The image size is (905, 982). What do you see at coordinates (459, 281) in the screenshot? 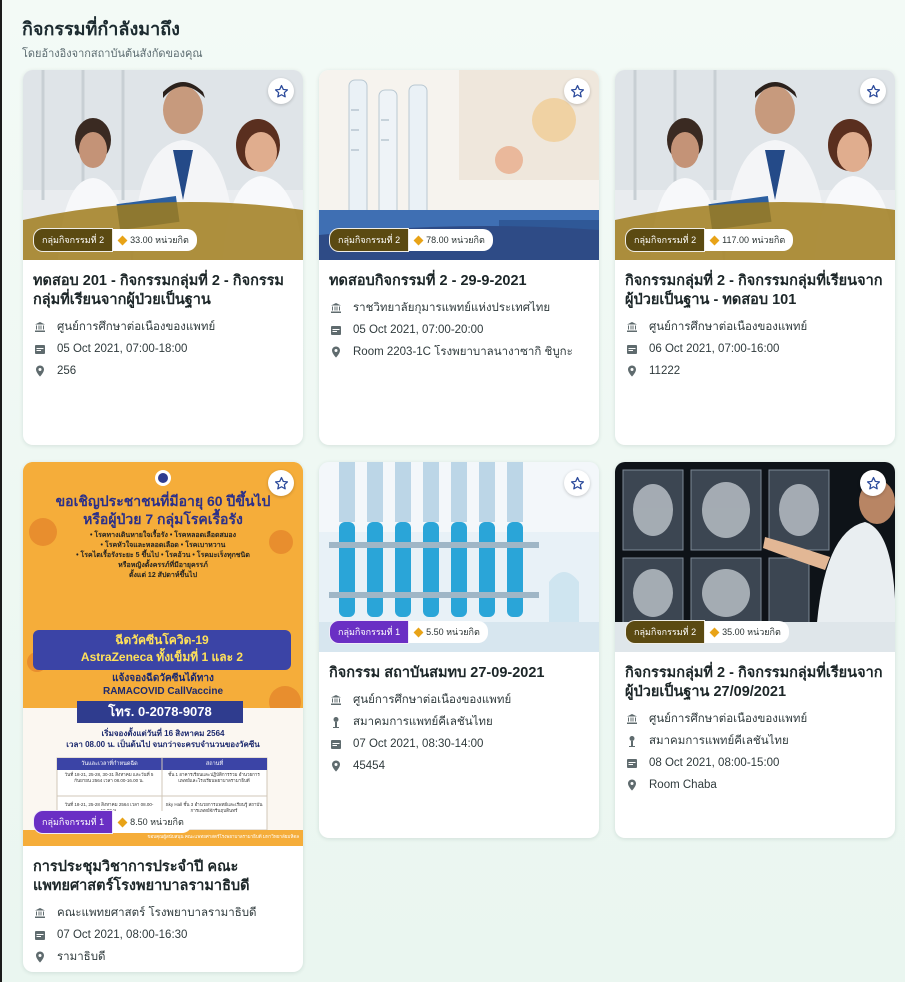
I see `activity-title: ทดสอบกิจกรรมที่ 2 - 29-9-2021` at bounding box center [459, 281].